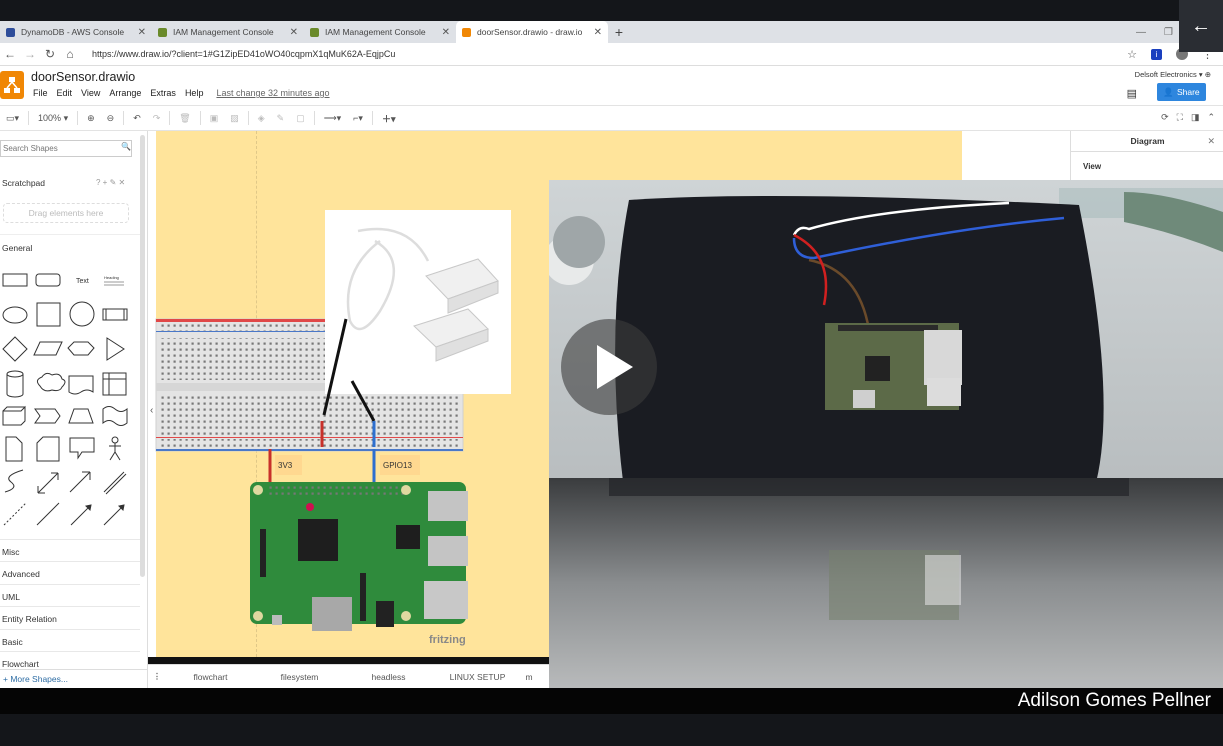  I want to click on menu-extras: Extras, so click(163, 93).